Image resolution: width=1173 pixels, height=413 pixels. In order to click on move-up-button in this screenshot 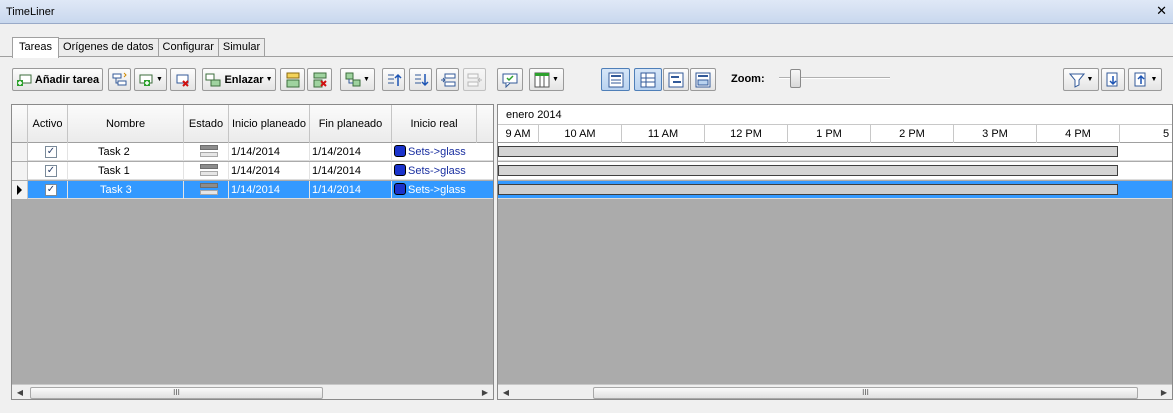, I will do `click(393, 79)`.